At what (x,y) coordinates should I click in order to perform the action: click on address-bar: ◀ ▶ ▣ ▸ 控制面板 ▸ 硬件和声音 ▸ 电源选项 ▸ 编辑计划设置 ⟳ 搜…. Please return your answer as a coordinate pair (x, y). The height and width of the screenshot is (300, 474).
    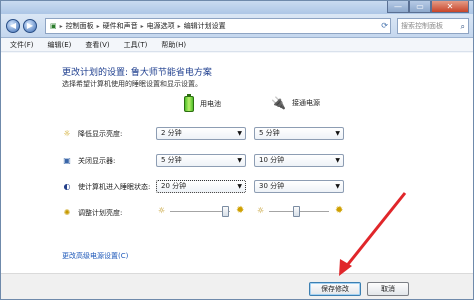
    Looking at the image, I should click on (237, 26).